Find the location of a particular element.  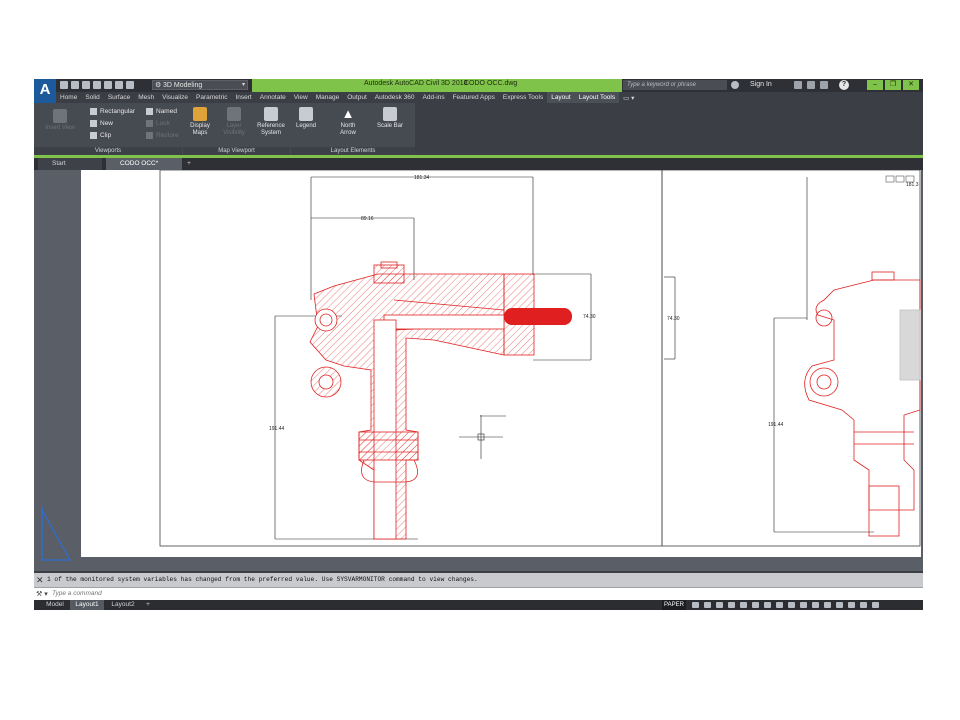

search-input: Type a keyword or phrase is located at coordinates (675, 85).